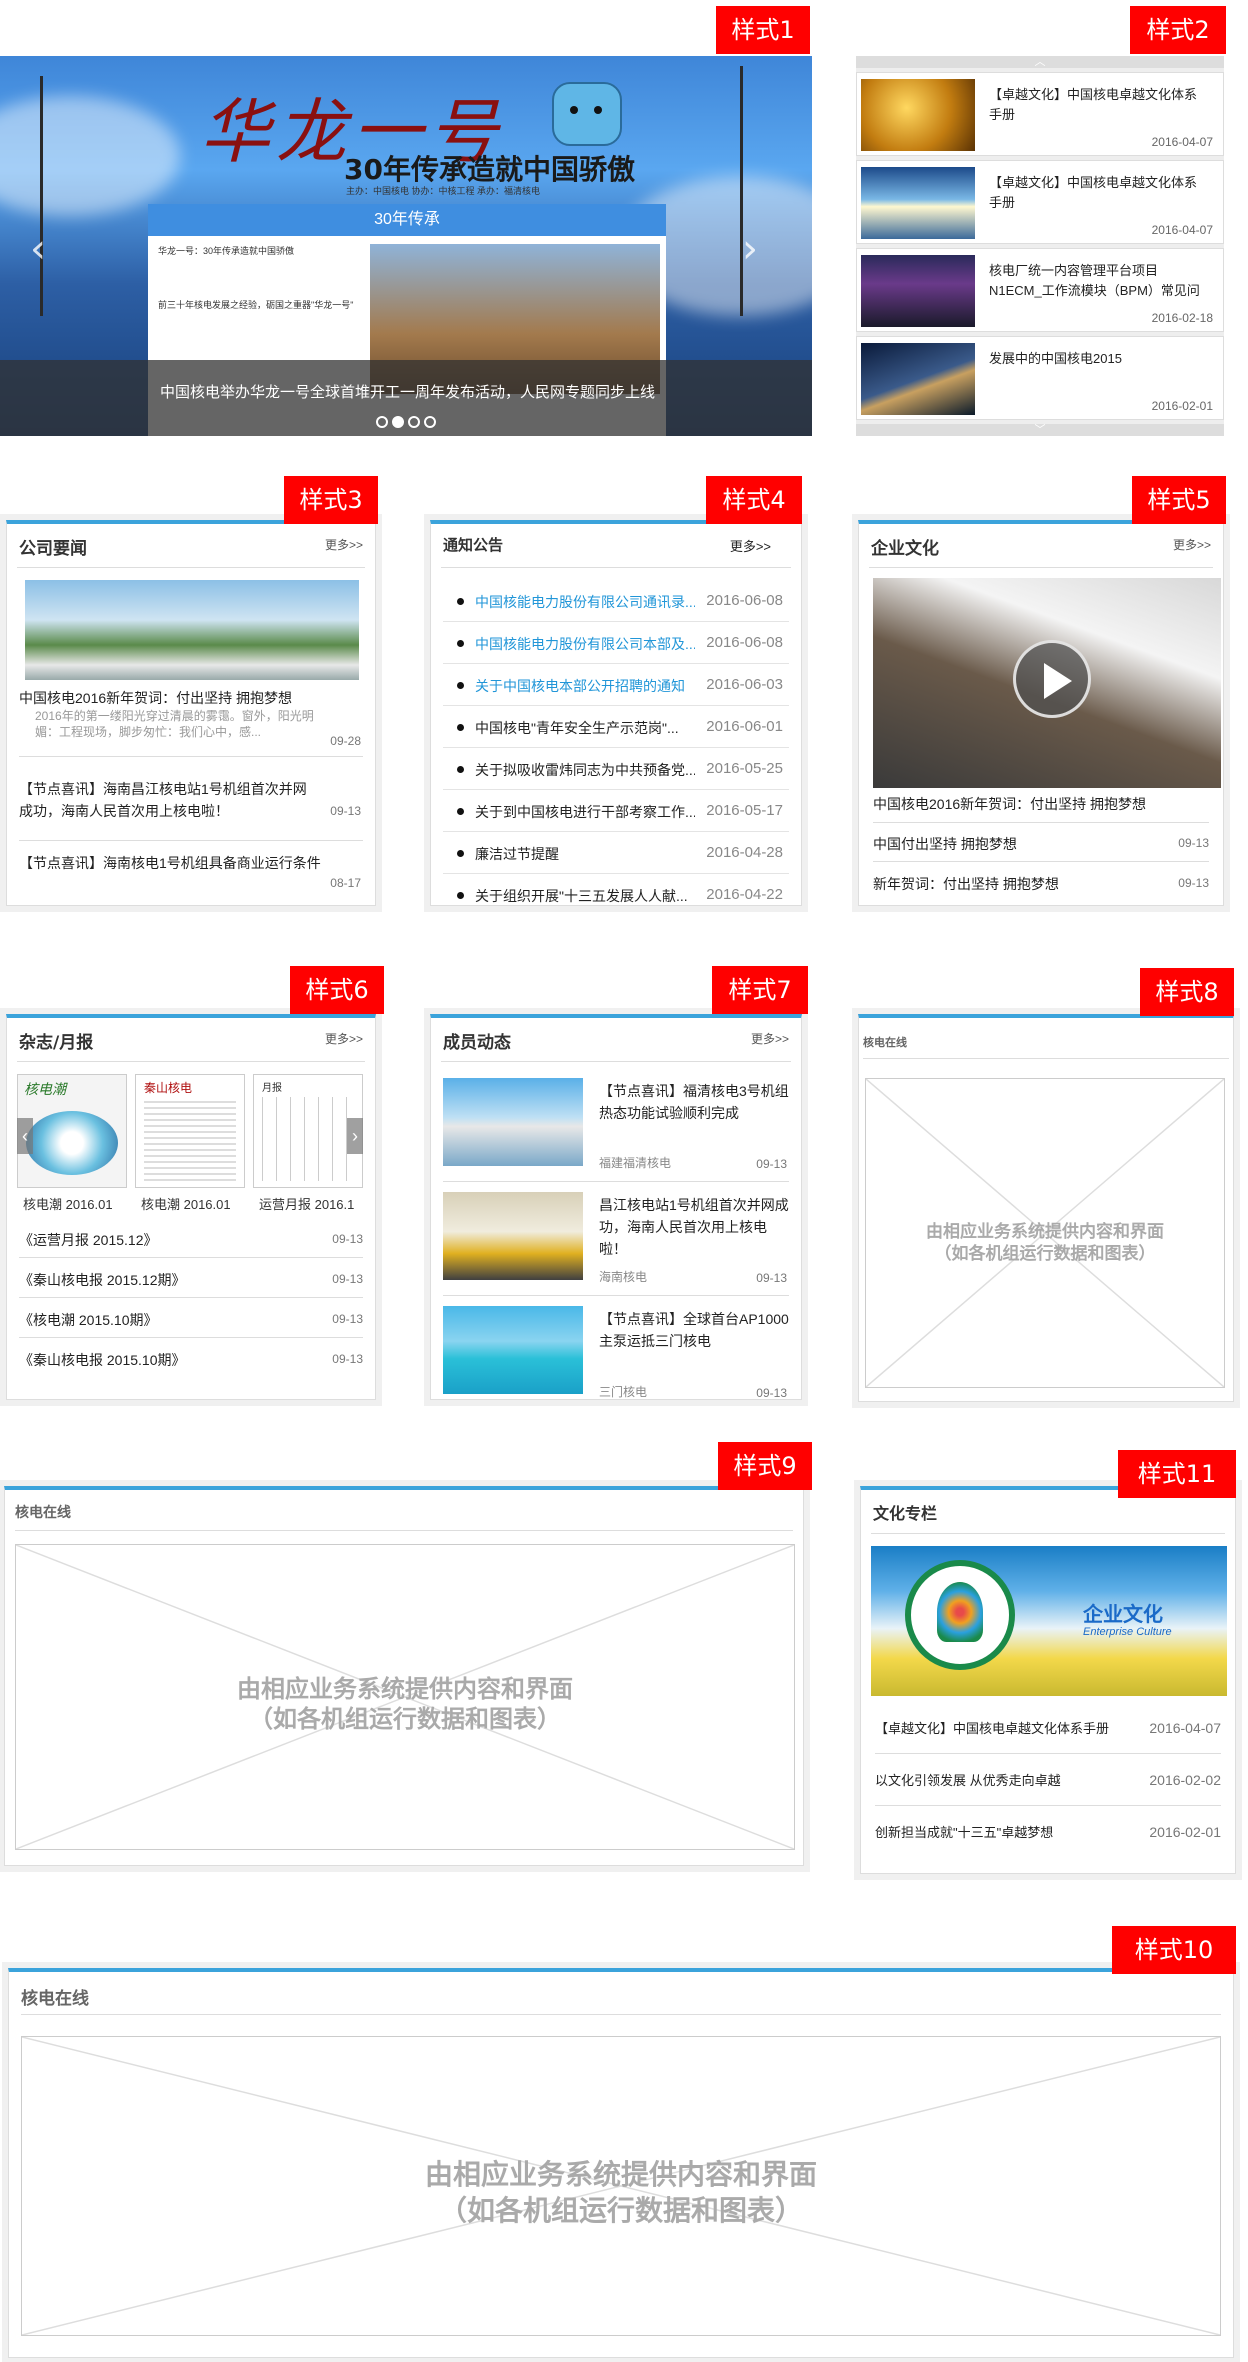  I want to click on news-item-title: 【节点喜讯】海南核电1号机组具备商业运行条件, so click(174, 863).